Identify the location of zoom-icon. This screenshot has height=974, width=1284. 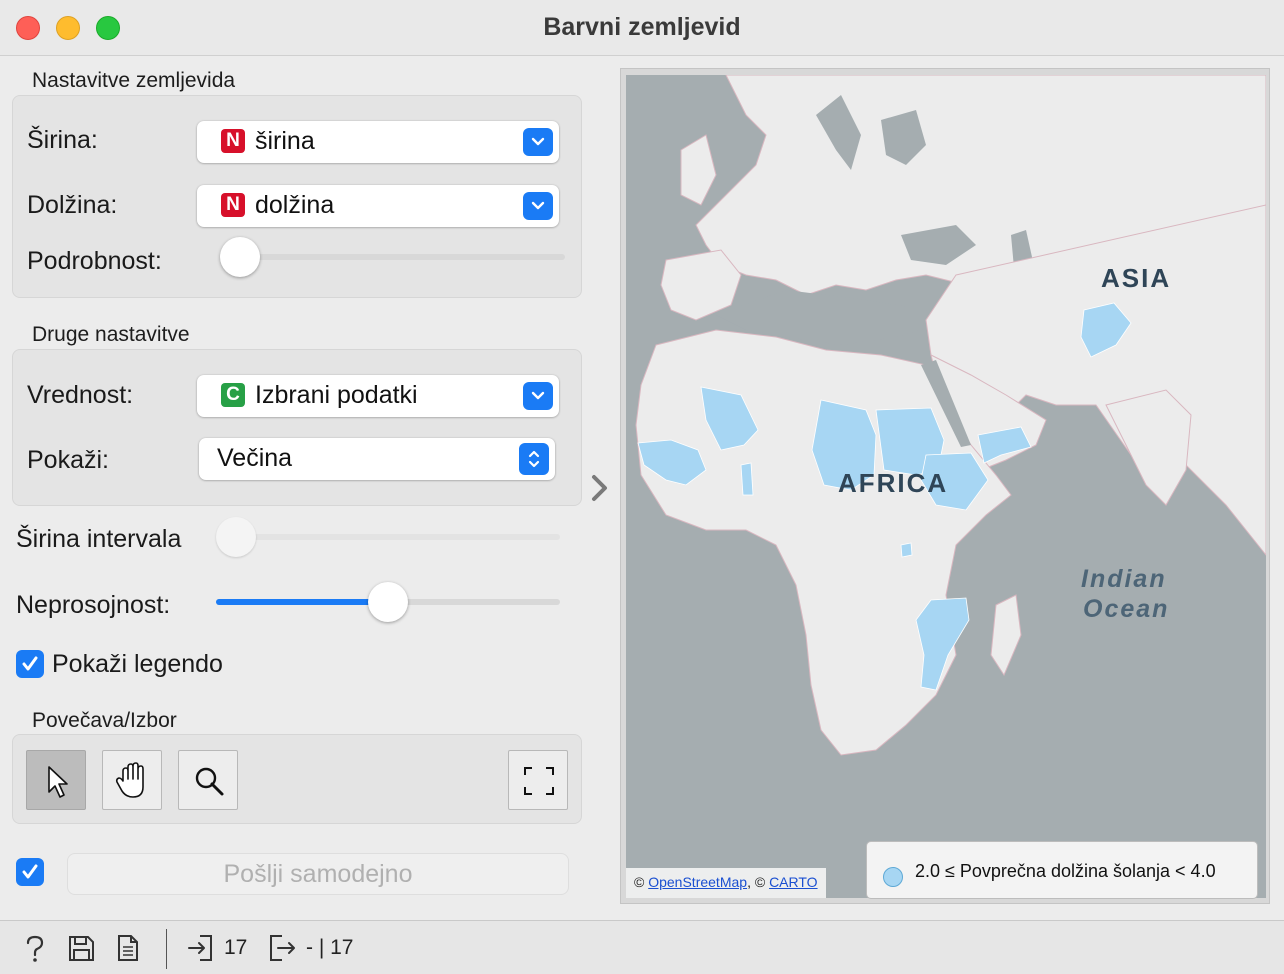
(209, 781).